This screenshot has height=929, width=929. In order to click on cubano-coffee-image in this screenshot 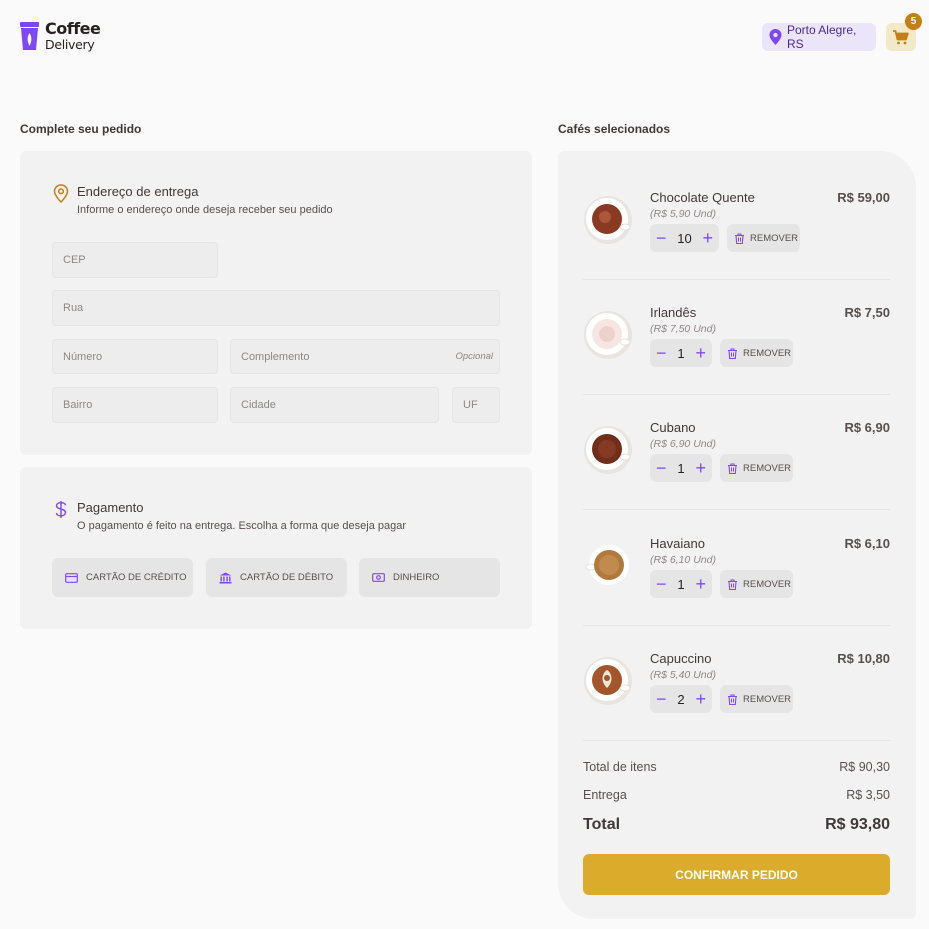, I will do `click(608, 450)`.